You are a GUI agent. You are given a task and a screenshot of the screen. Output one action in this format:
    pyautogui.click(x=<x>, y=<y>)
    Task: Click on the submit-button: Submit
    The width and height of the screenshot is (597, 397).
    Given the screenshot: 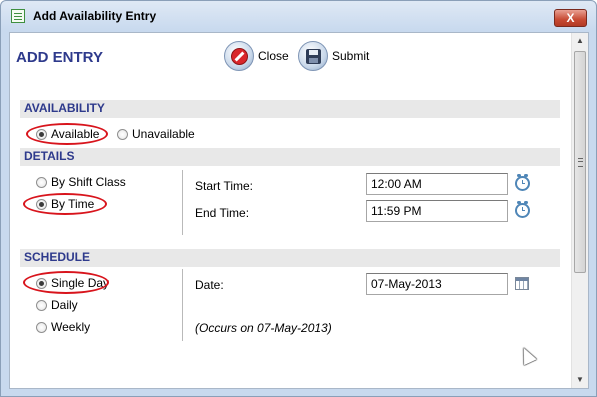 What is the action you would take?
    pyautogui.click(x=333, y=56)
    